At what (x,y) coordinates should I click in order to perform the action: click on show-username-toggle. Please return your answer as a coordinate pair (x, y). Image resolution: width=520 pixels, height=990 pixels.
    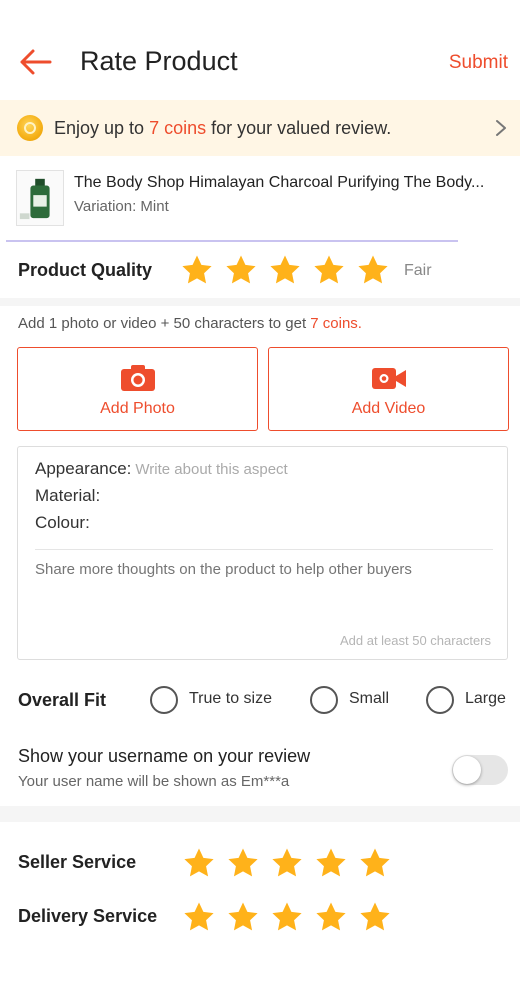
    Looking at the image, I should click on (480, 770).